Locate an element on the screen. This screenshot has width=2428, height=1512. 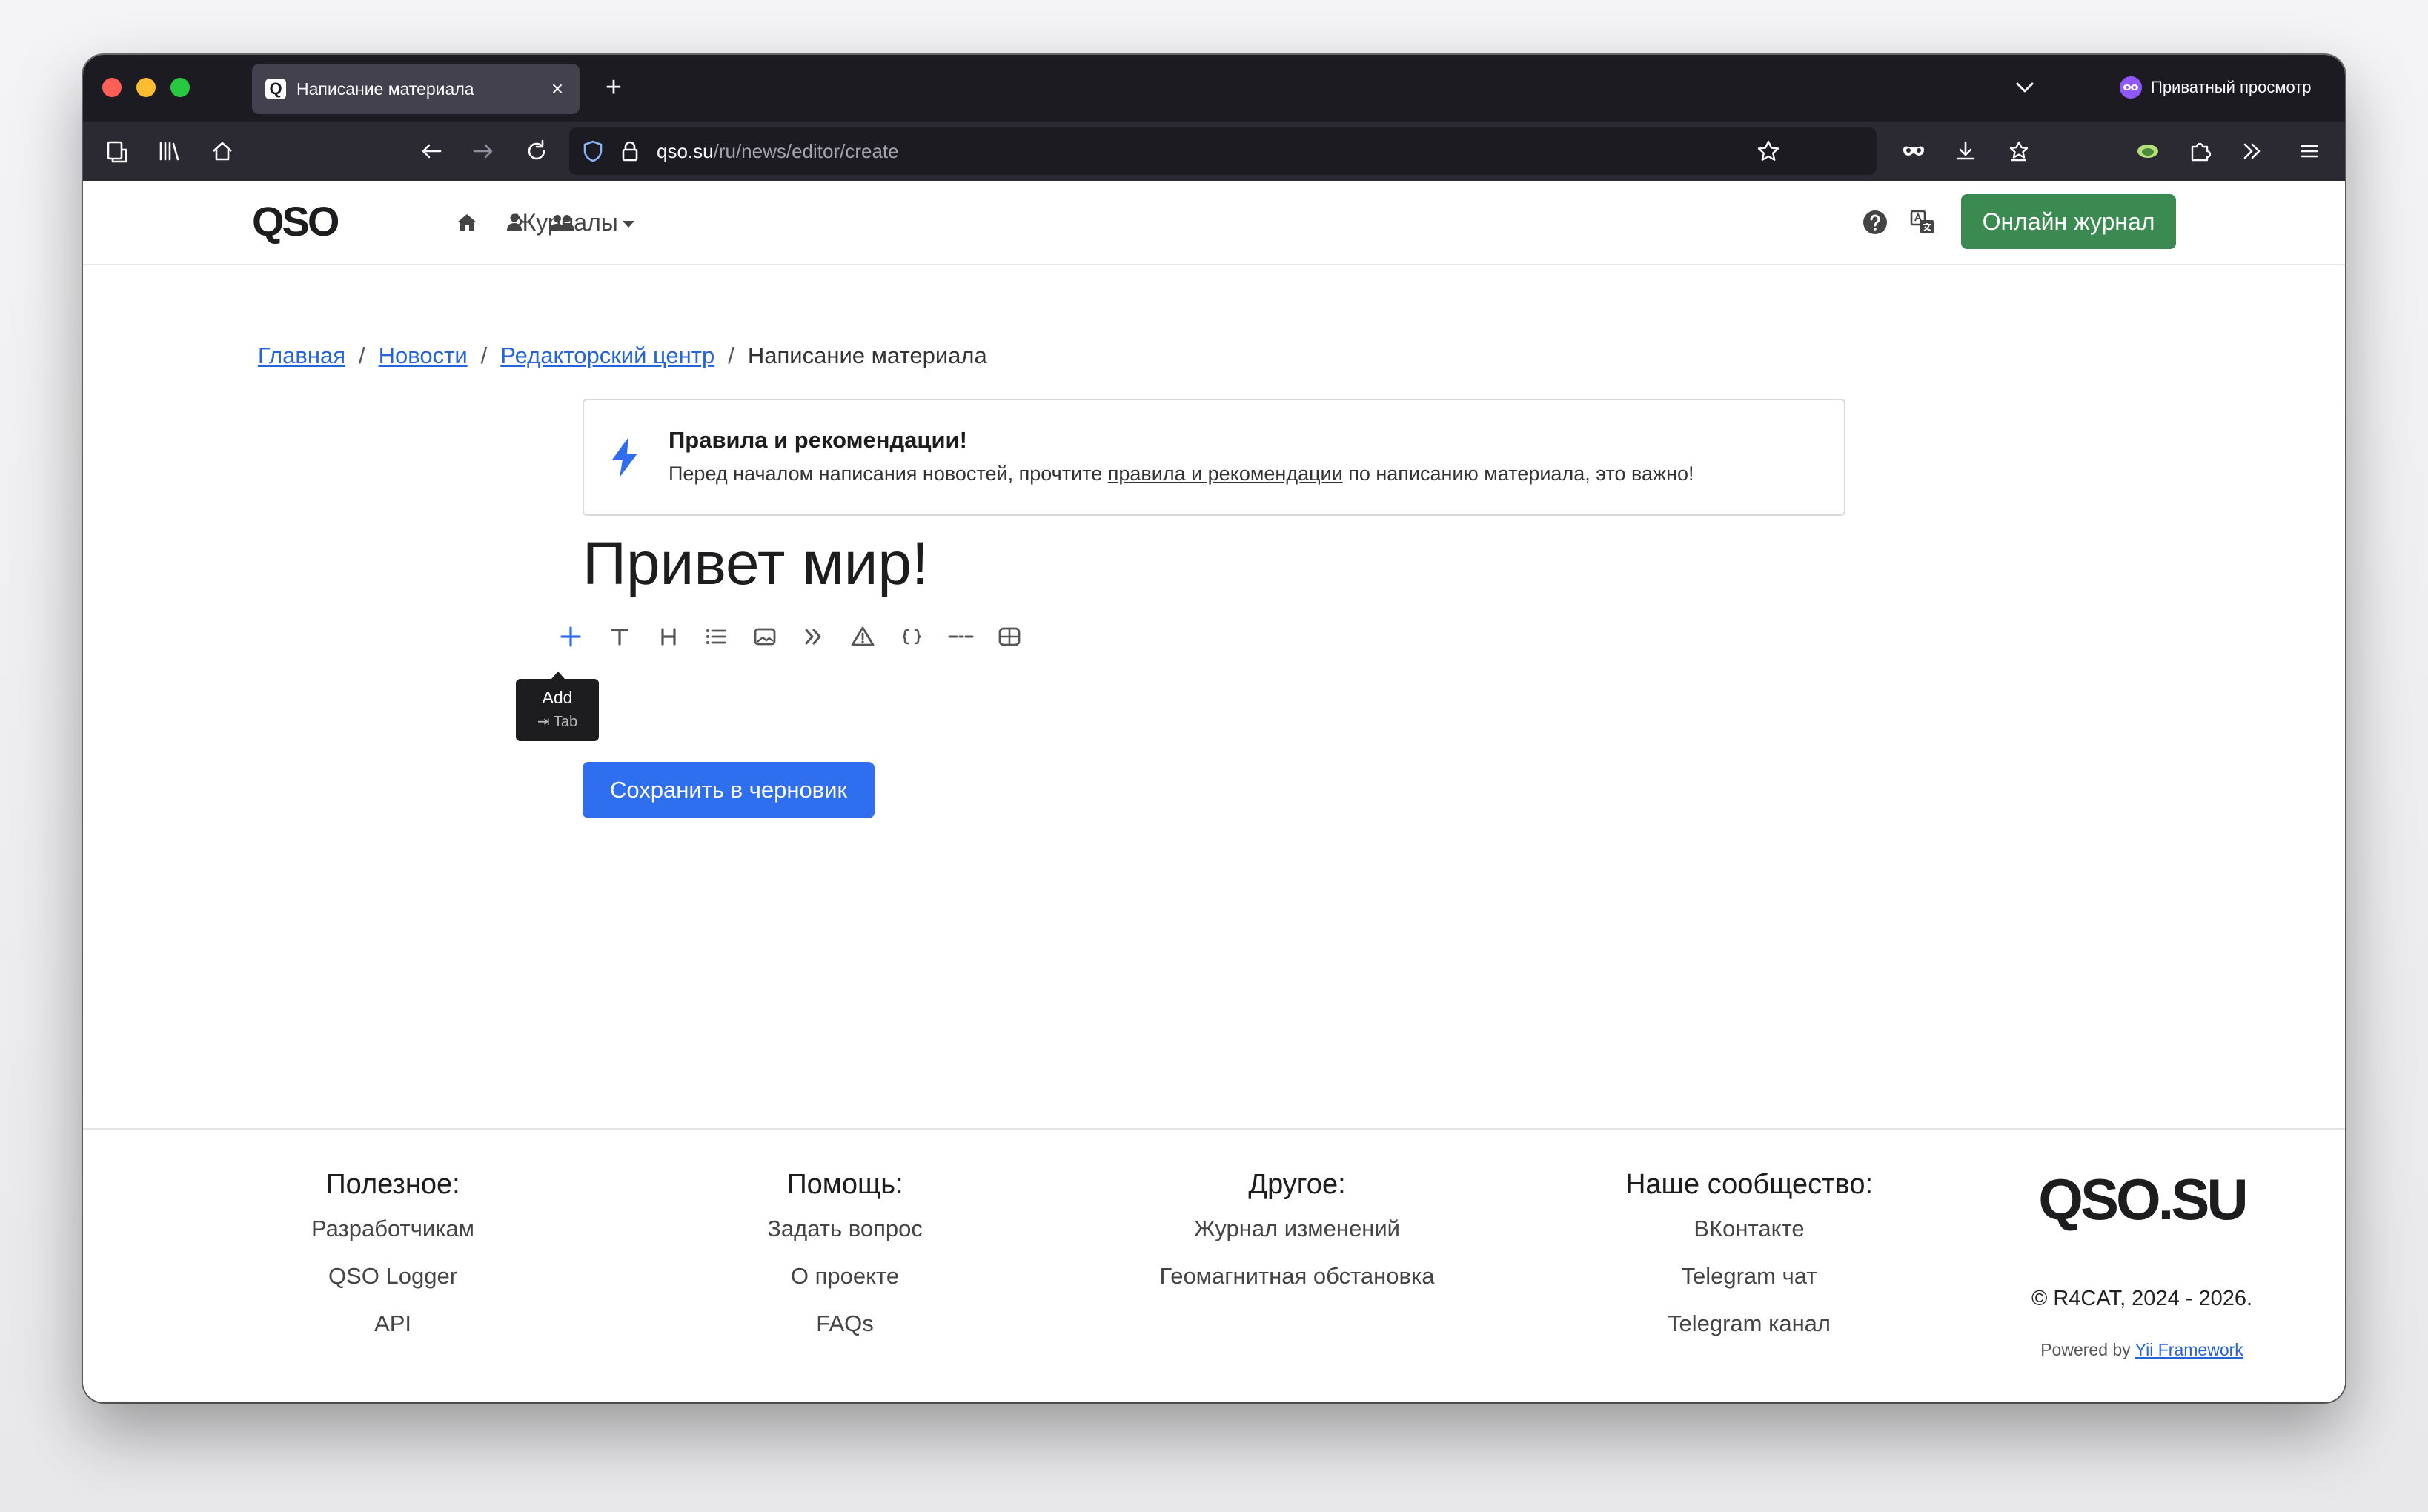
journals-dropdown: Журналы is located at coordinates (574, 223).